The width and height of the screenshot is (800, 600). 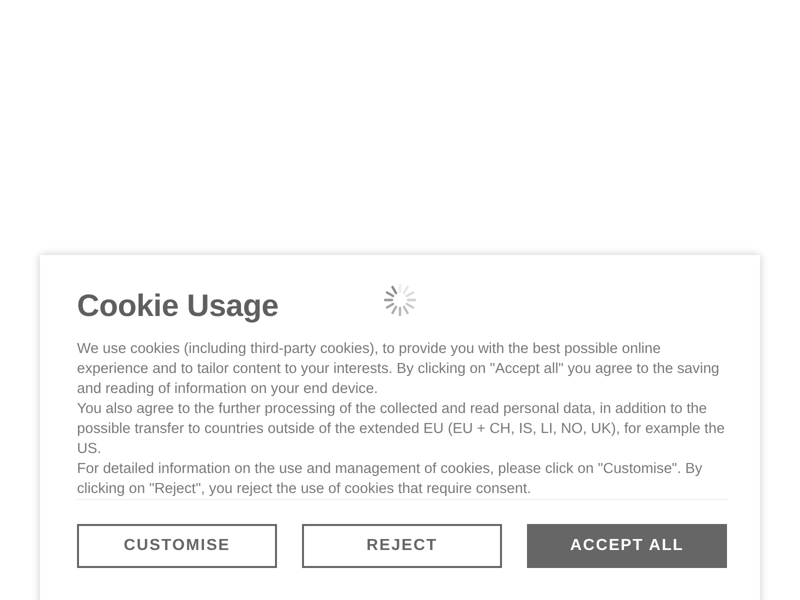 I want to click on loading-spinner-icon, so click(x=400, y=300).